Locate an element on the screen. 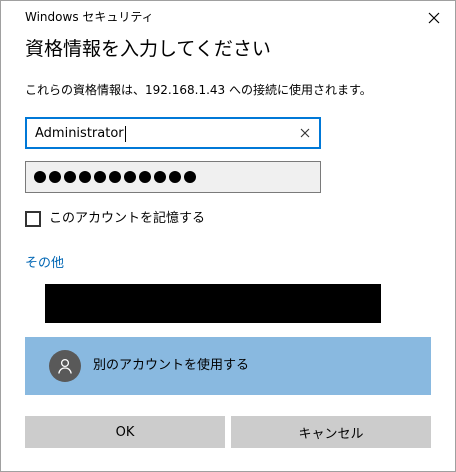  remember-checkbox is located at coordinates (33, 219).